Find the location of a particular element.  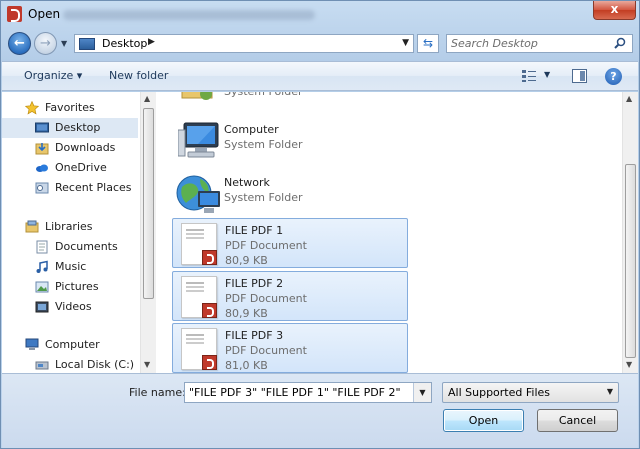

view-options-dropdown-icon: ▼ is located at coordinates (547, 74).